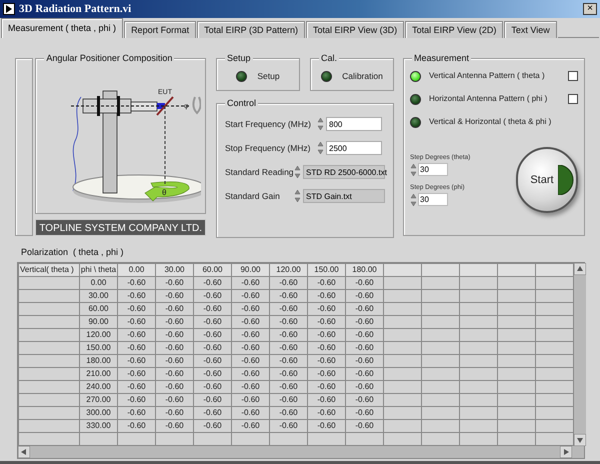 Image resolution: width=600 pixels, height=464 pixels. What do you see at coordinates (259, 172) in the screenshot?
I see `field-label: Standard Reading` at bounding box center [259, 172].